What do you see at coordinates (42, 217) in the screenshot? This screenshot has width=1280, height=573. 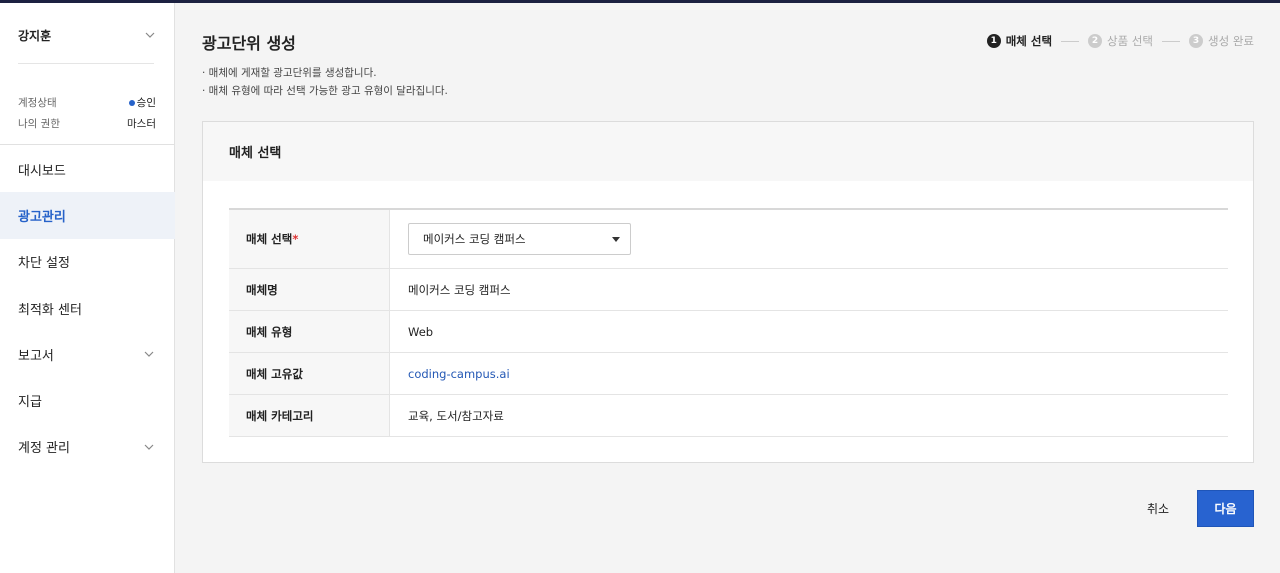 I see `sidebar-item-label: 광고관리` at bounding box center [42, 217].